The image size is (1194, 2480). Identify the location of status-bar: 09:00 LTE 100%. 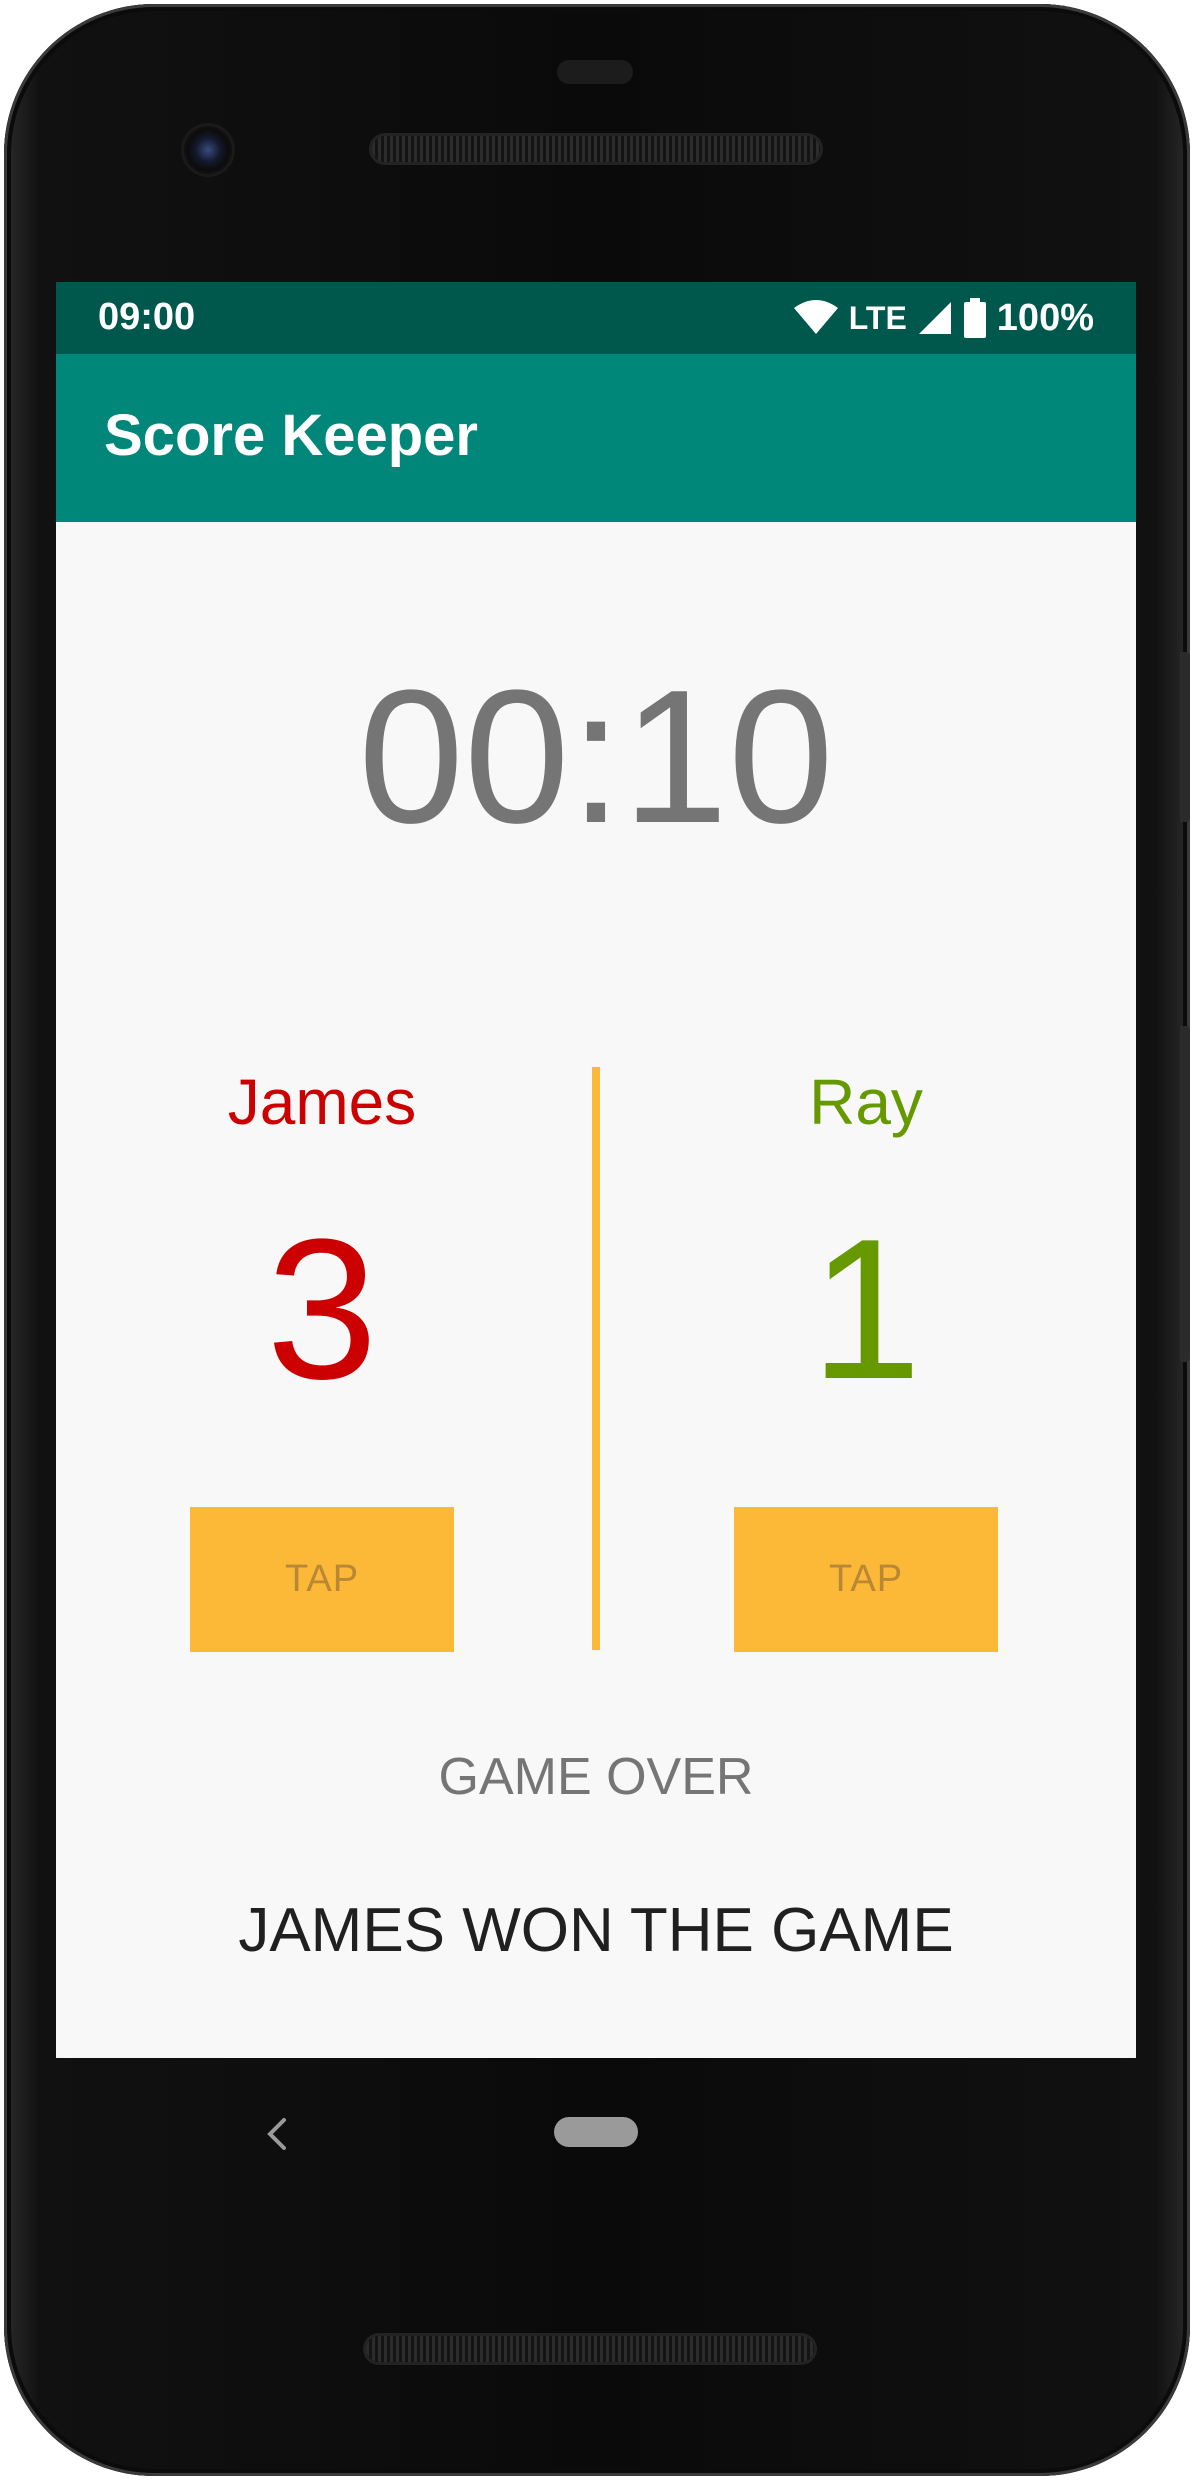
(596, 318).